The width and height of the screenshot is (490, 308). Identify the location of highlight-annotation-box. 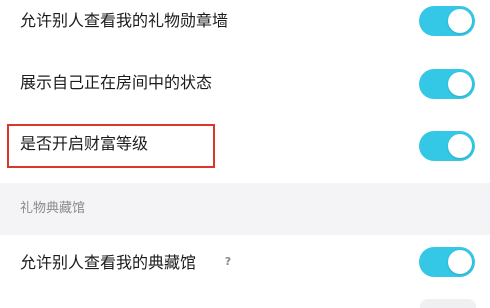
(111, 146).